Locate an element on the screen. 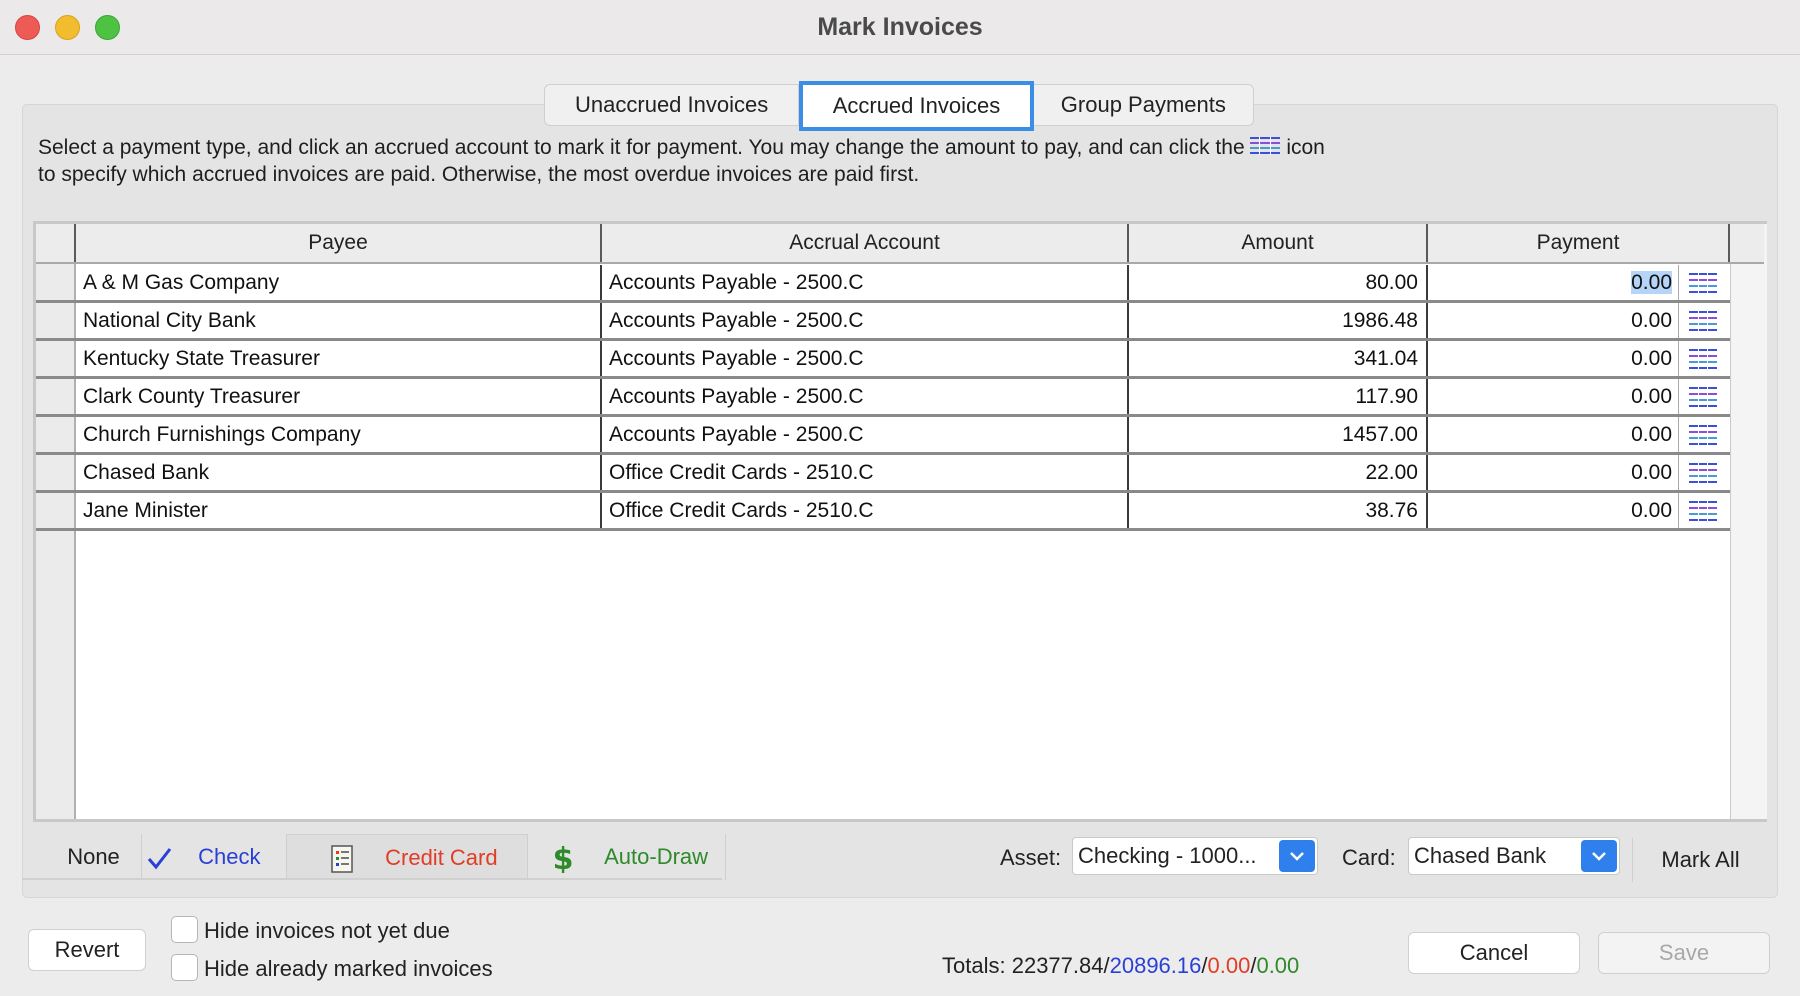  payment-type-none: None is located at coordinates (94, 857).